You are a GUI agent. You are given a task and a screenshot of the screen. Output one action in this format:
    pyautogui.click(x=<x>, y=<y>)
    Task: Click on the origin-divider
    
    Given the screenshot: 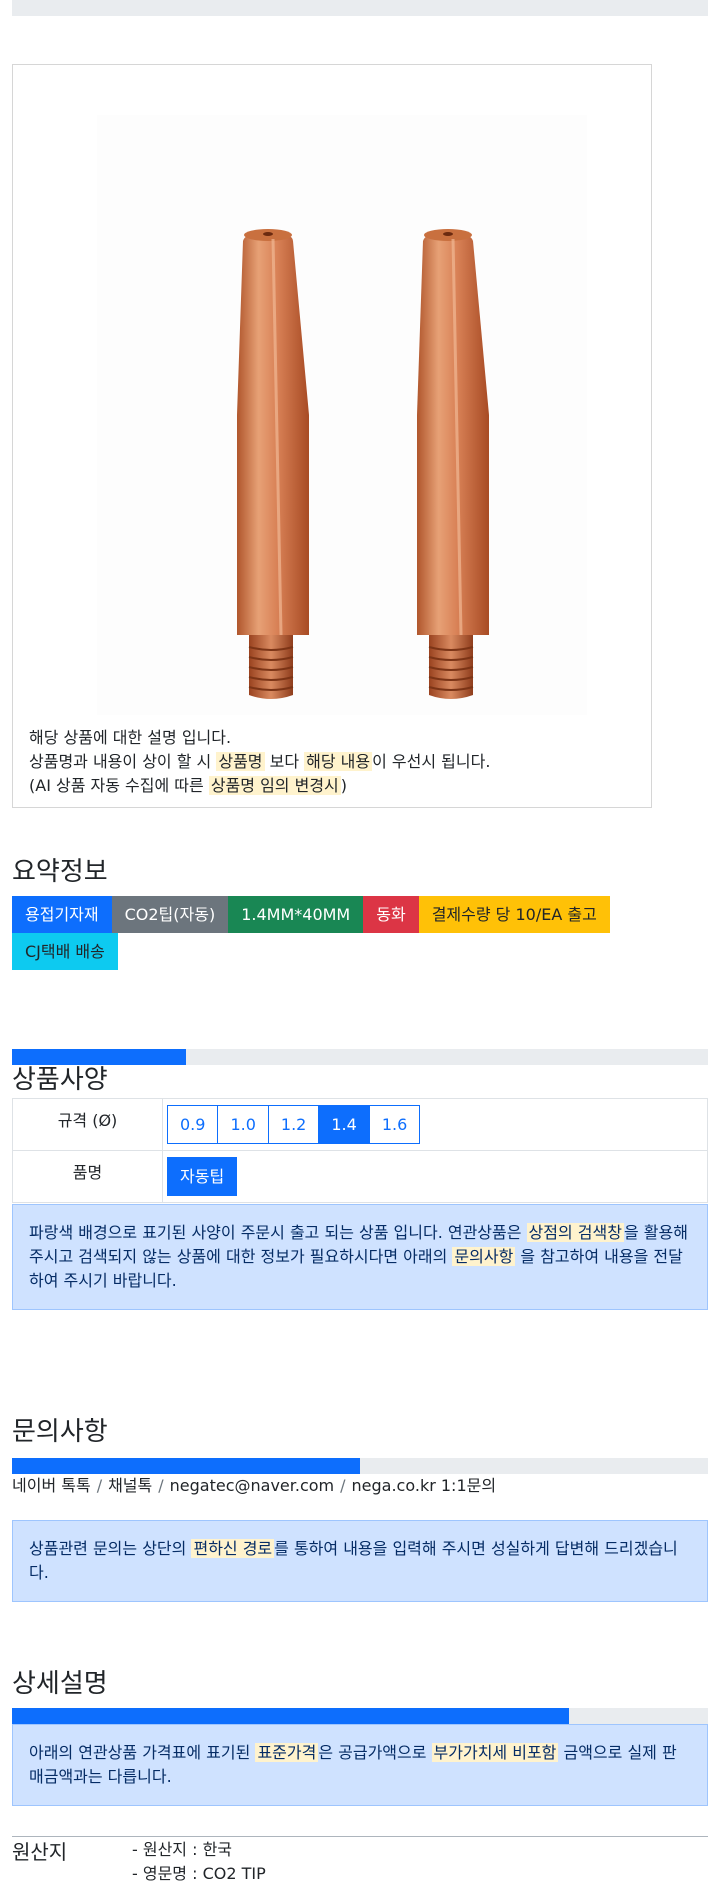 What is the action you would take?
    pyautogui.click(x=360, y=1836)
    